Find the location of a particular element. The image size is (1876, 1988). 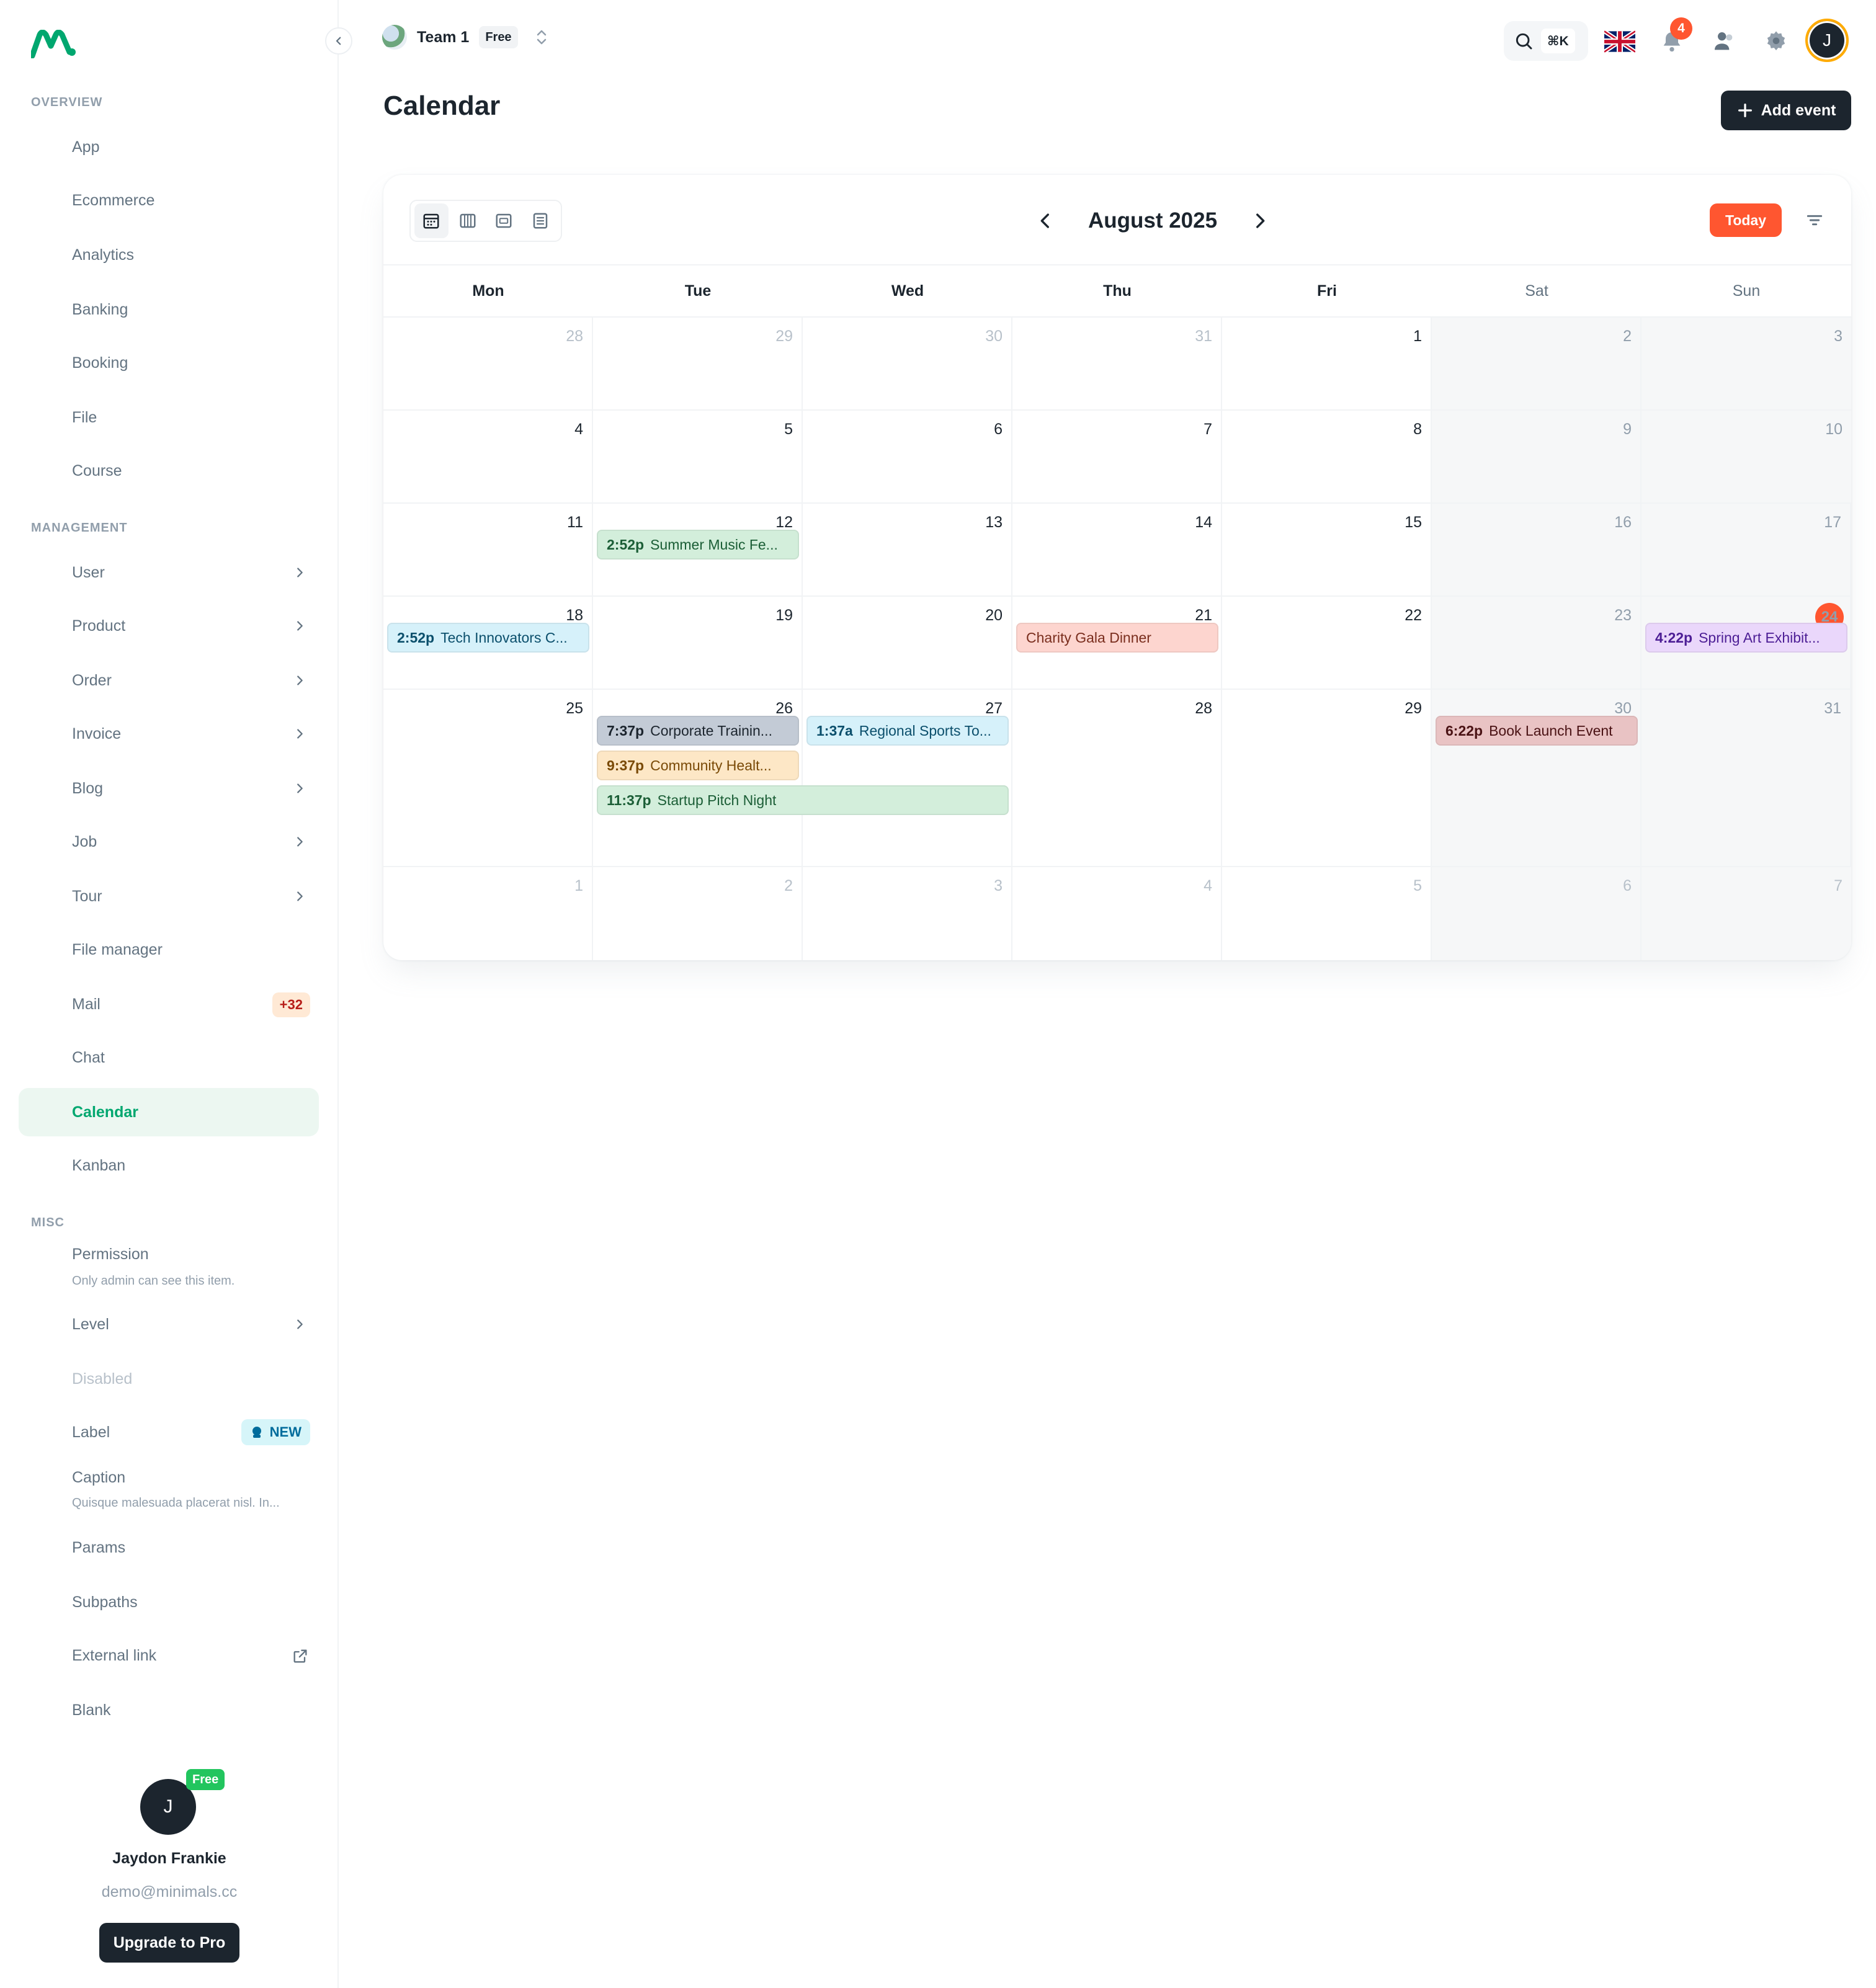

sidebar-item-blank: Blank is located at coordinates (169, 1710).